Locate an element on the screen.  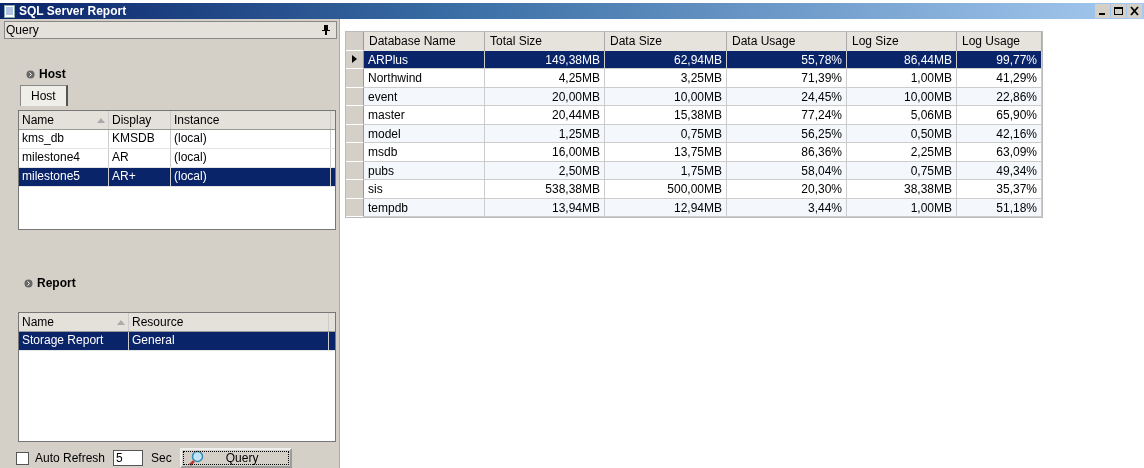
table-cell: 51,18% is located at coordinates (999, 207).